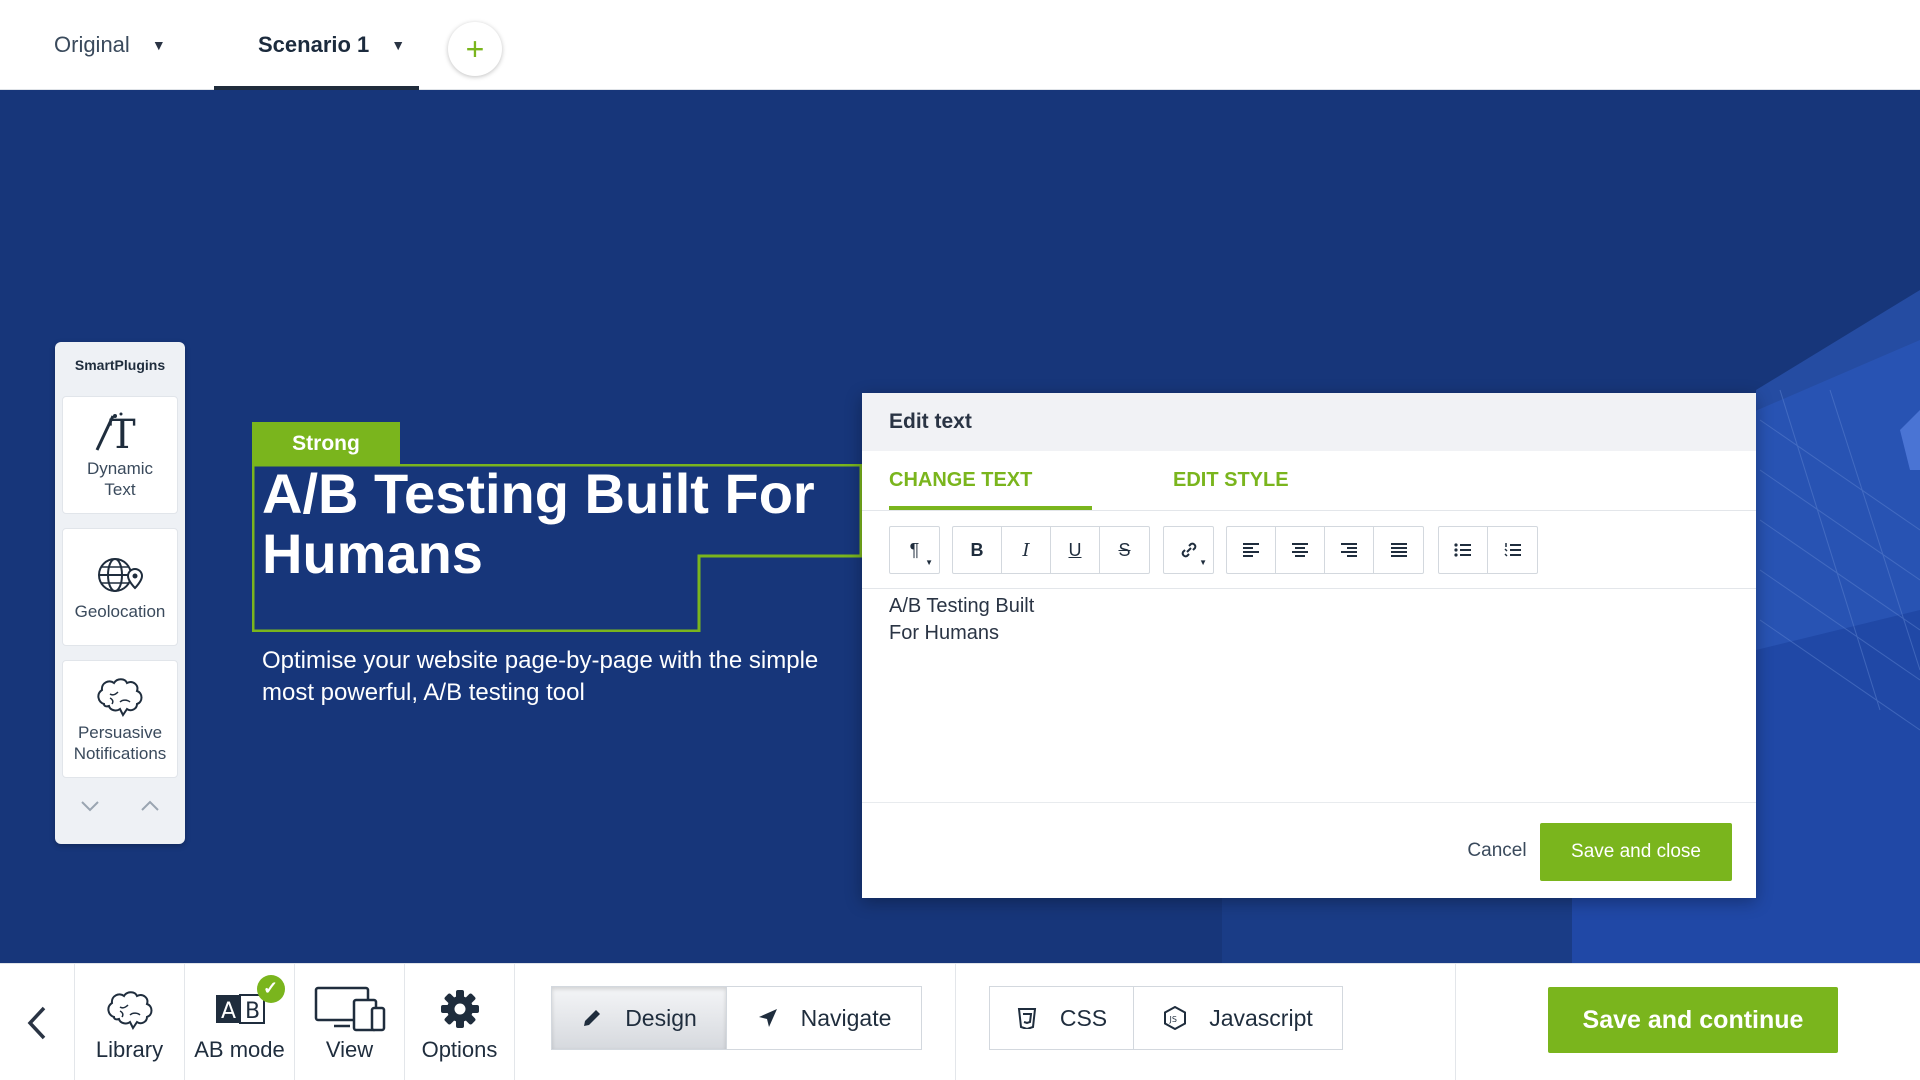  Describe the element at coordinates (120, 455) in the screenshot. I see `plugin-dynamic-text: T Dynamic Text` at that location.